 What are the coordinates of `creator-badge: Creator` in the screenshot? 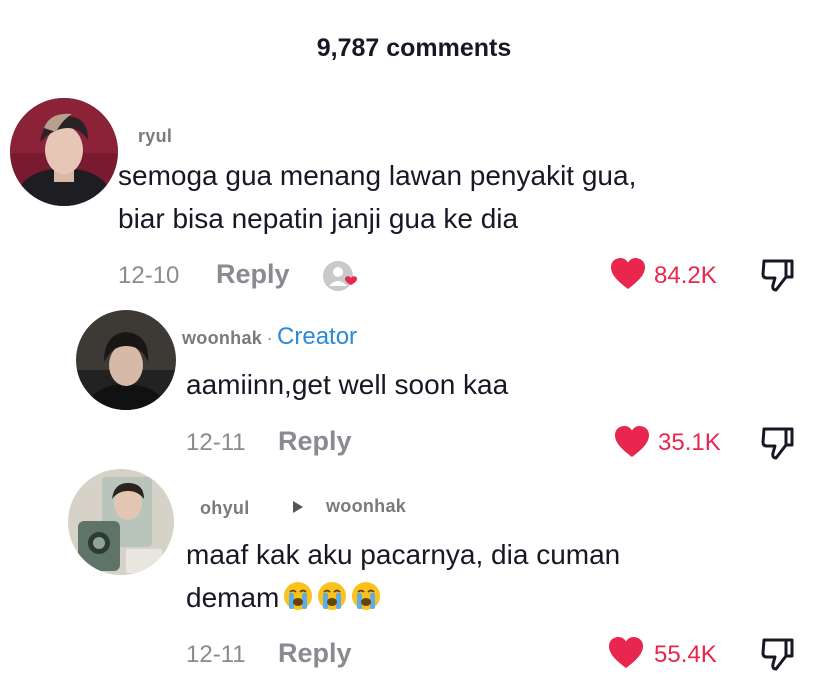 It's located at (317, 336).